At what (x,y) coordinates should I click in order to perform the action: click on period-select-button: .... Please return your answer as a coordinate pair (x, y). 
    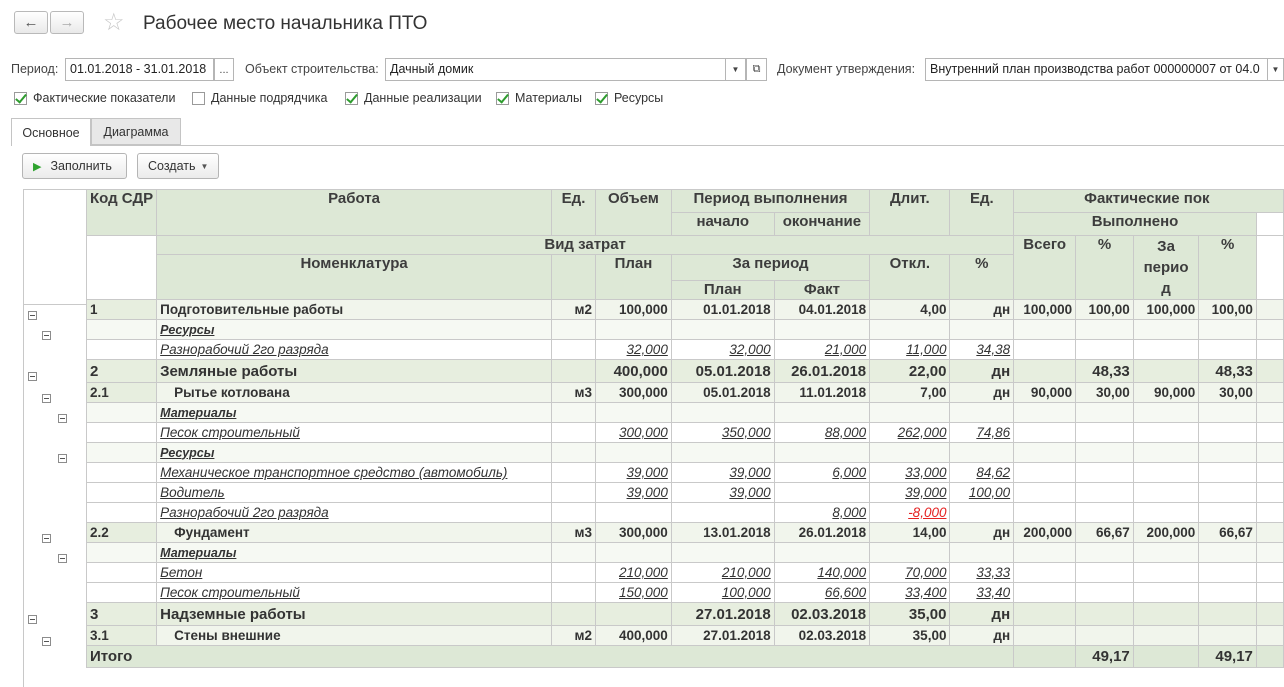
    Looking at the image, I should click on (224, 69).